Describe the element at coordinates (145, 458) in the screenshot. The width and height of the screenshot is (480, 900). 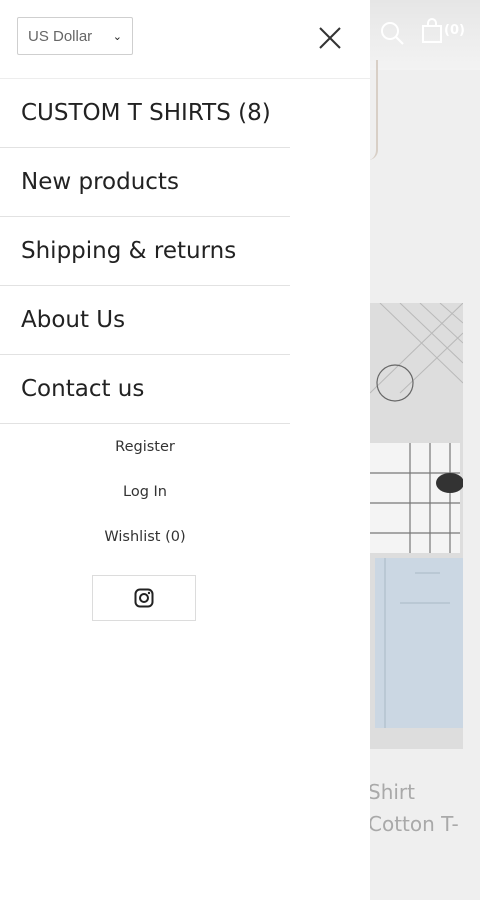
I see `register-link: Register` at that location.